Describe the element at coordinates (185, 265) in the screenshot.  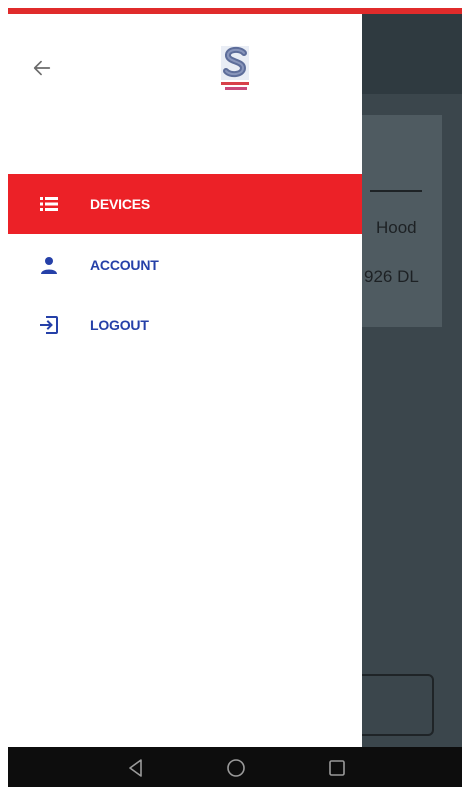
I see `menu-item-account: ACCOUNT` at that location.